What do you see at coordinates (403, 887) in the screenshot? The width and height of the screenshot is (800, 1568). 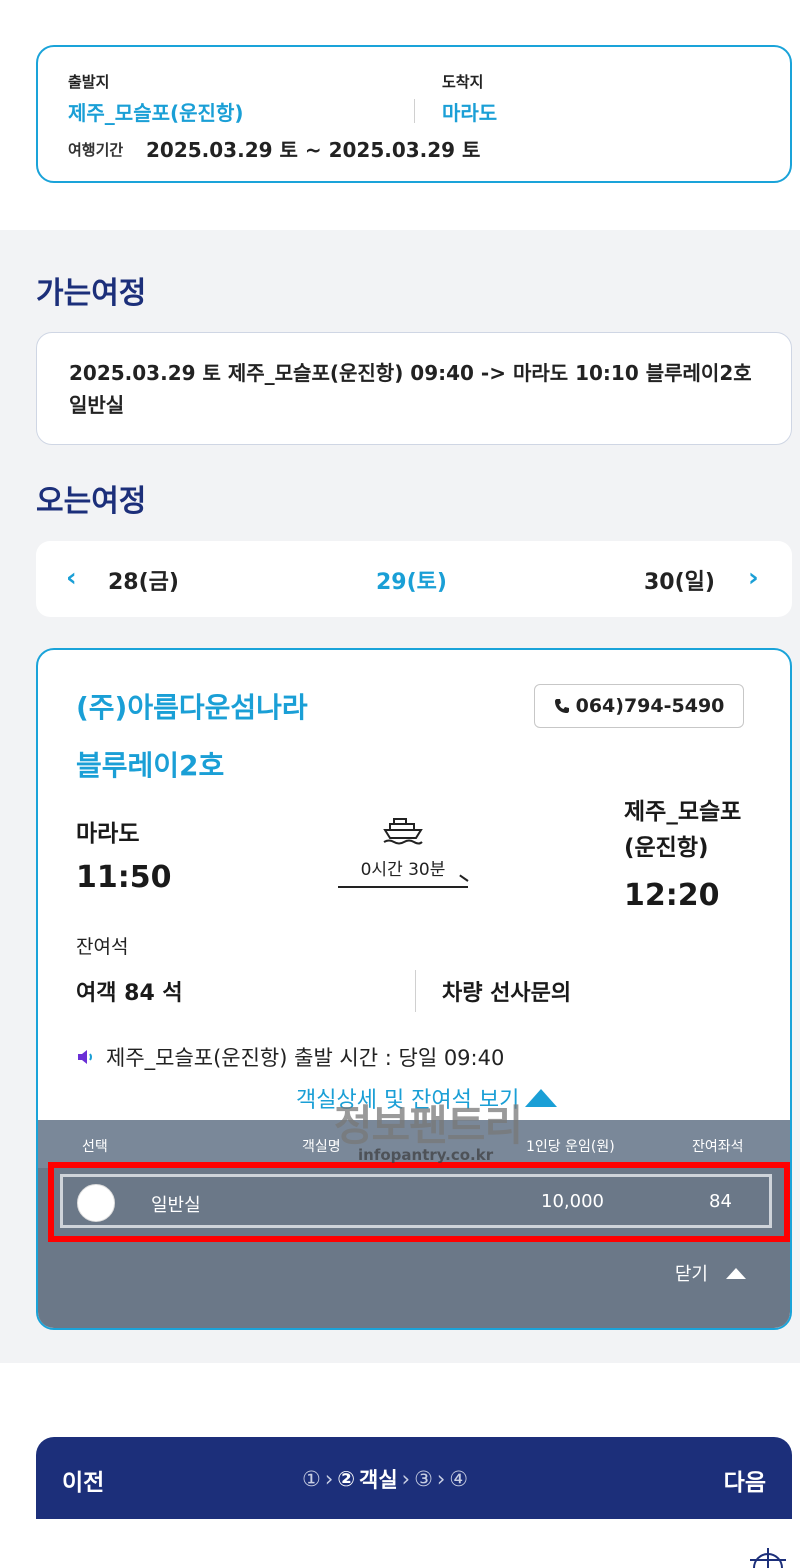 I see `duration-line` at bounding box center [403, 887].